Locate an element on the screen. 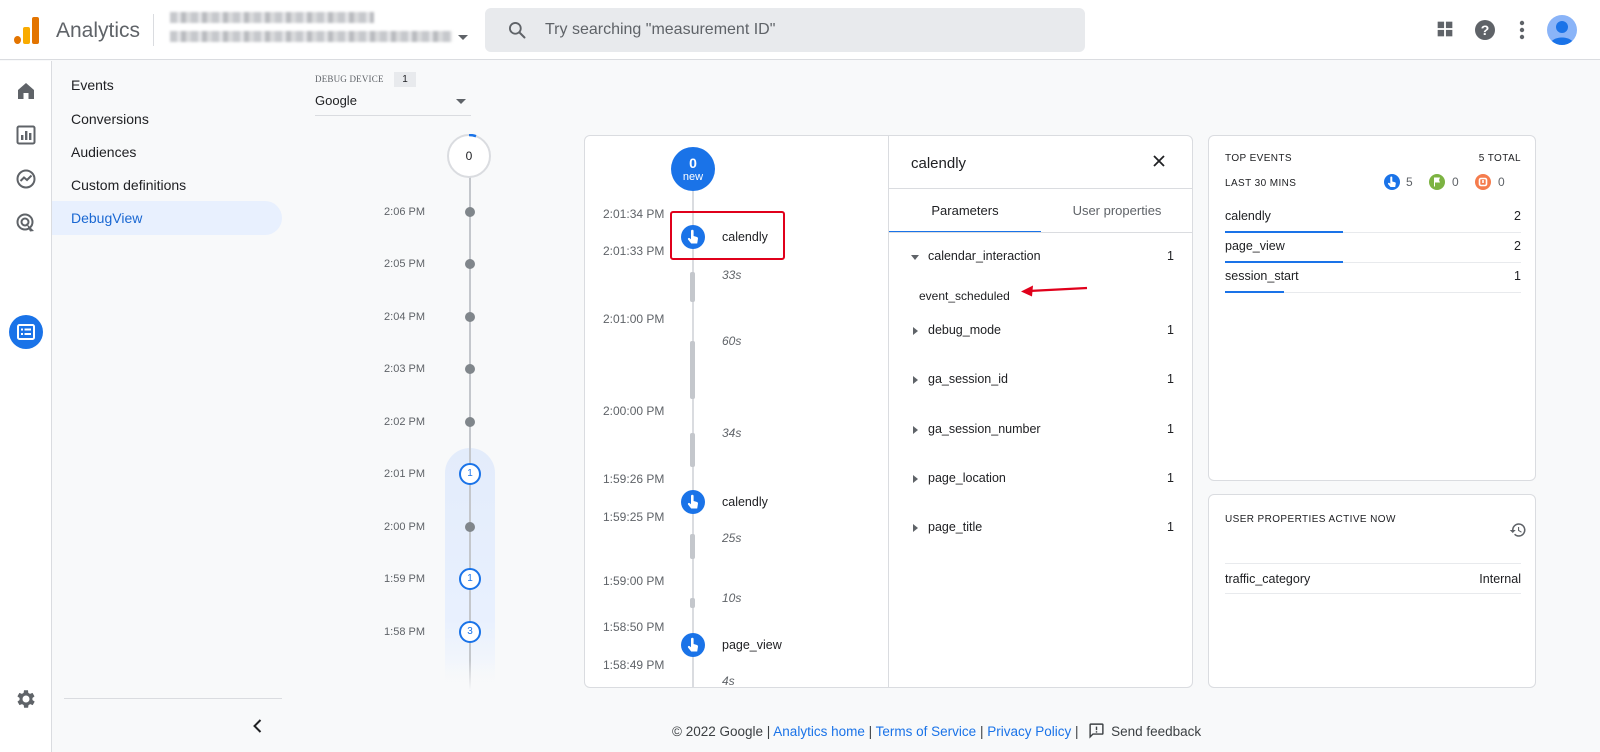  user-property-row: traffic_category Internal is located at coordinates (1373, 578).